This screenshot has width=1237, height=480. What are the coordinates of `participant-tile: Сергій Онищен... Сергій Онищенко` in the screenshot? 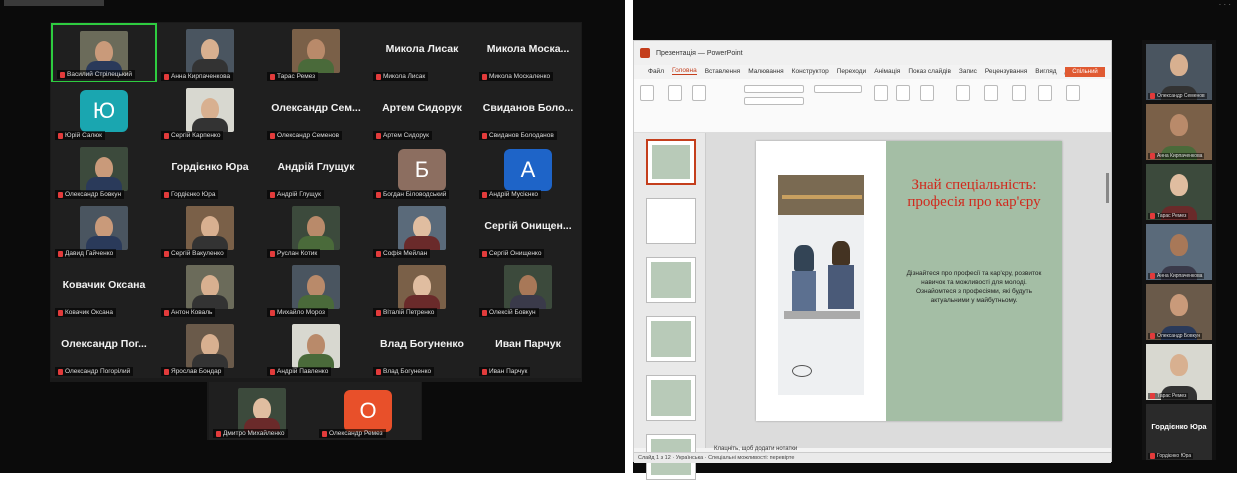 It's located at (528, 230).